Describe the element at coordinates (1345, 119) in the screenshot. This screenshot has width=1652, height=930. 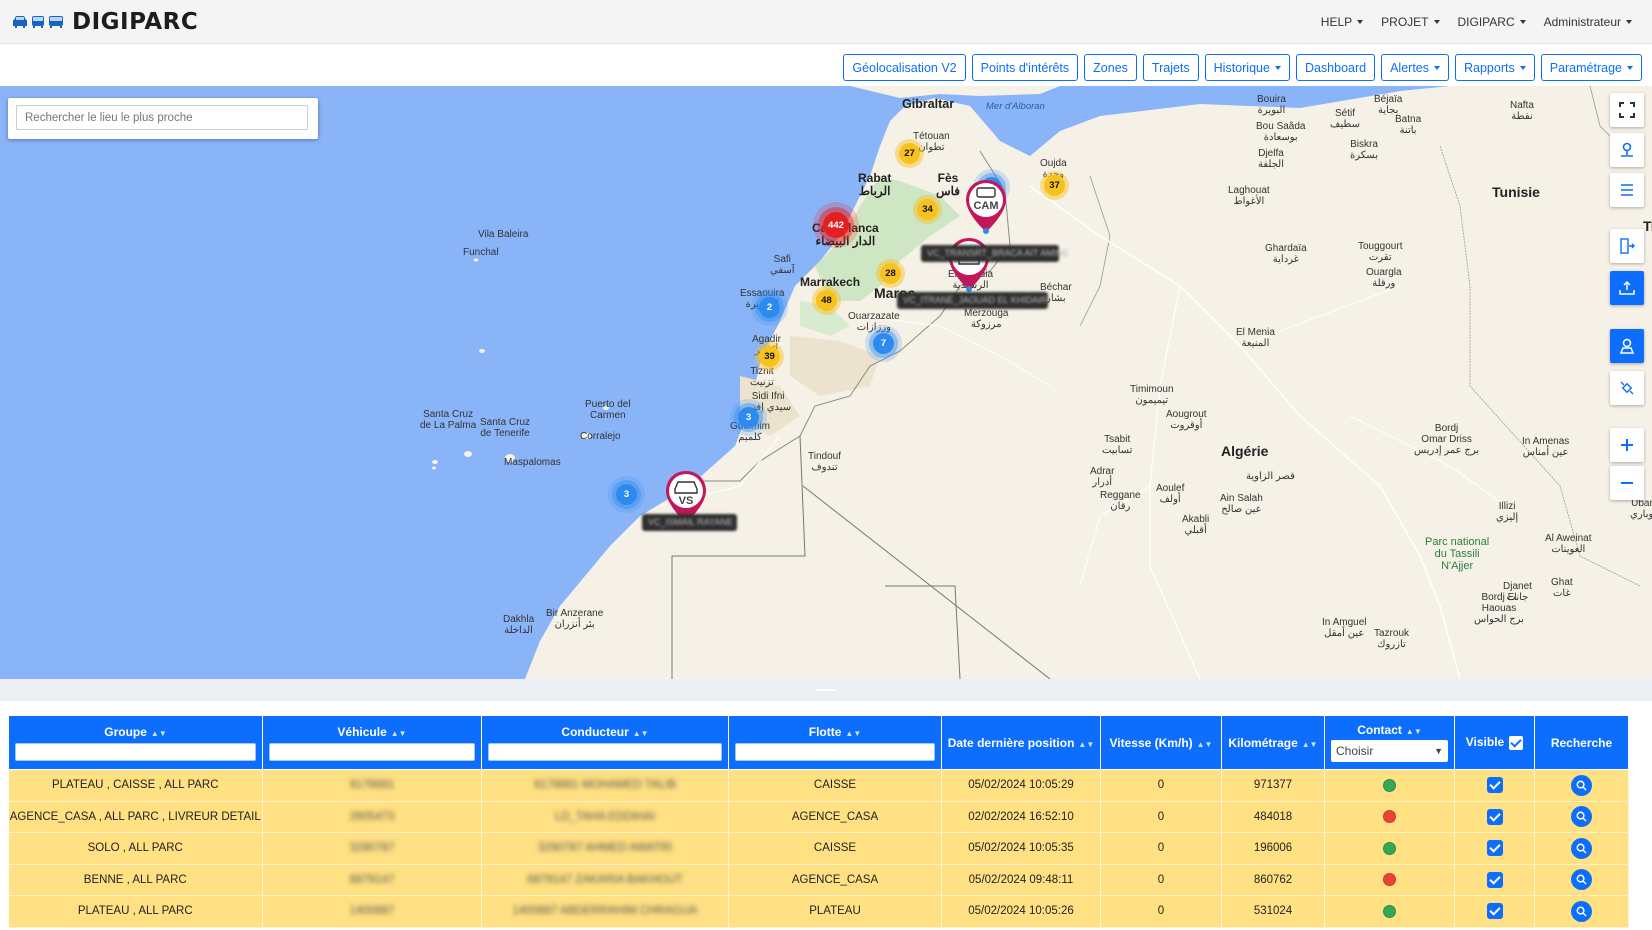
I see `map-label-setif: Sétif سطيف` at that location.